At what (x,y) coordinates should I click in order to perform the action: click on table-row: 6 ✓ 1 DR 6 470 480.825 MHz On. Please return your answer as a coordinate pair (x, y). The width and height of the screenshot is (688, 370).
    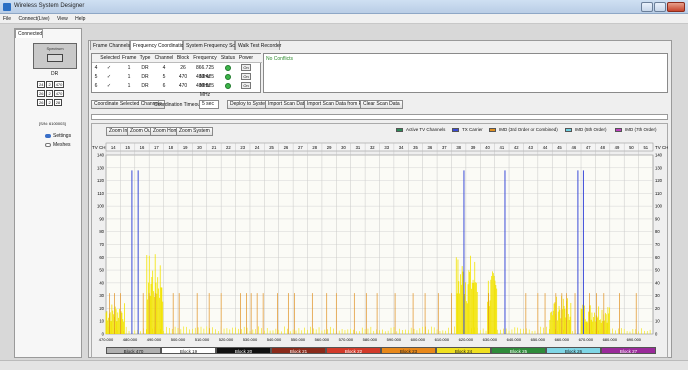
    Looking at the image, I should click on (177, 90).